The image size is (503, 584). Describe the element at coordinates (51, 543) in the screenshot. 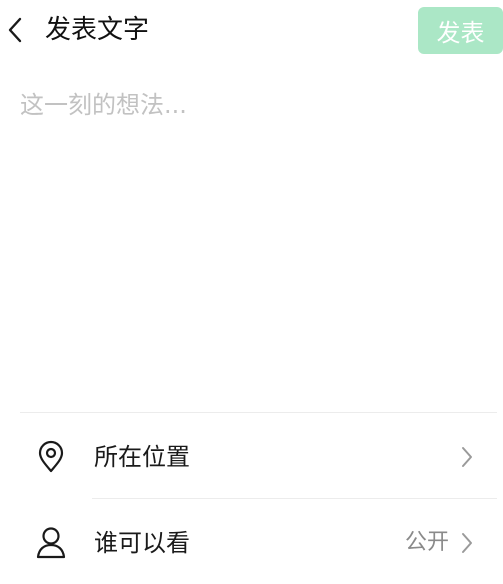

I see `person-icon` at that location.